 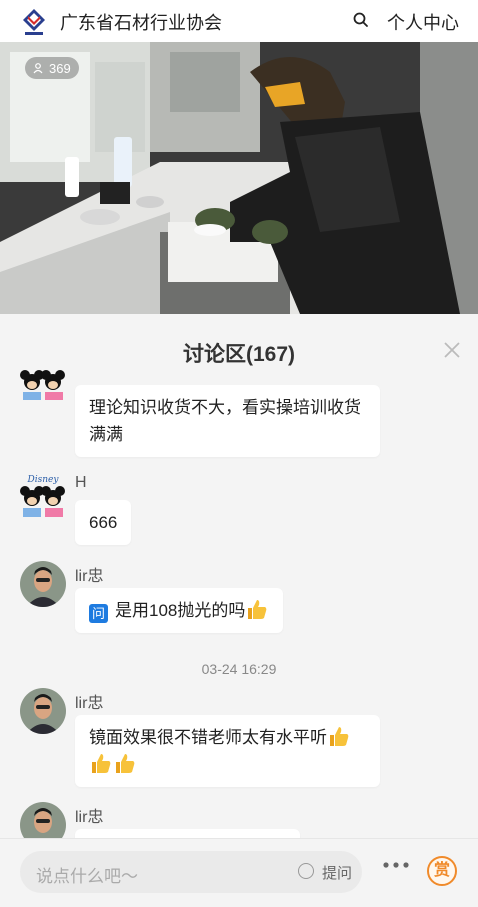 What do you see at coordinates (60, 68) in the screenshot?
I see `viewer-count: 369` at bounding box center [60, 68].